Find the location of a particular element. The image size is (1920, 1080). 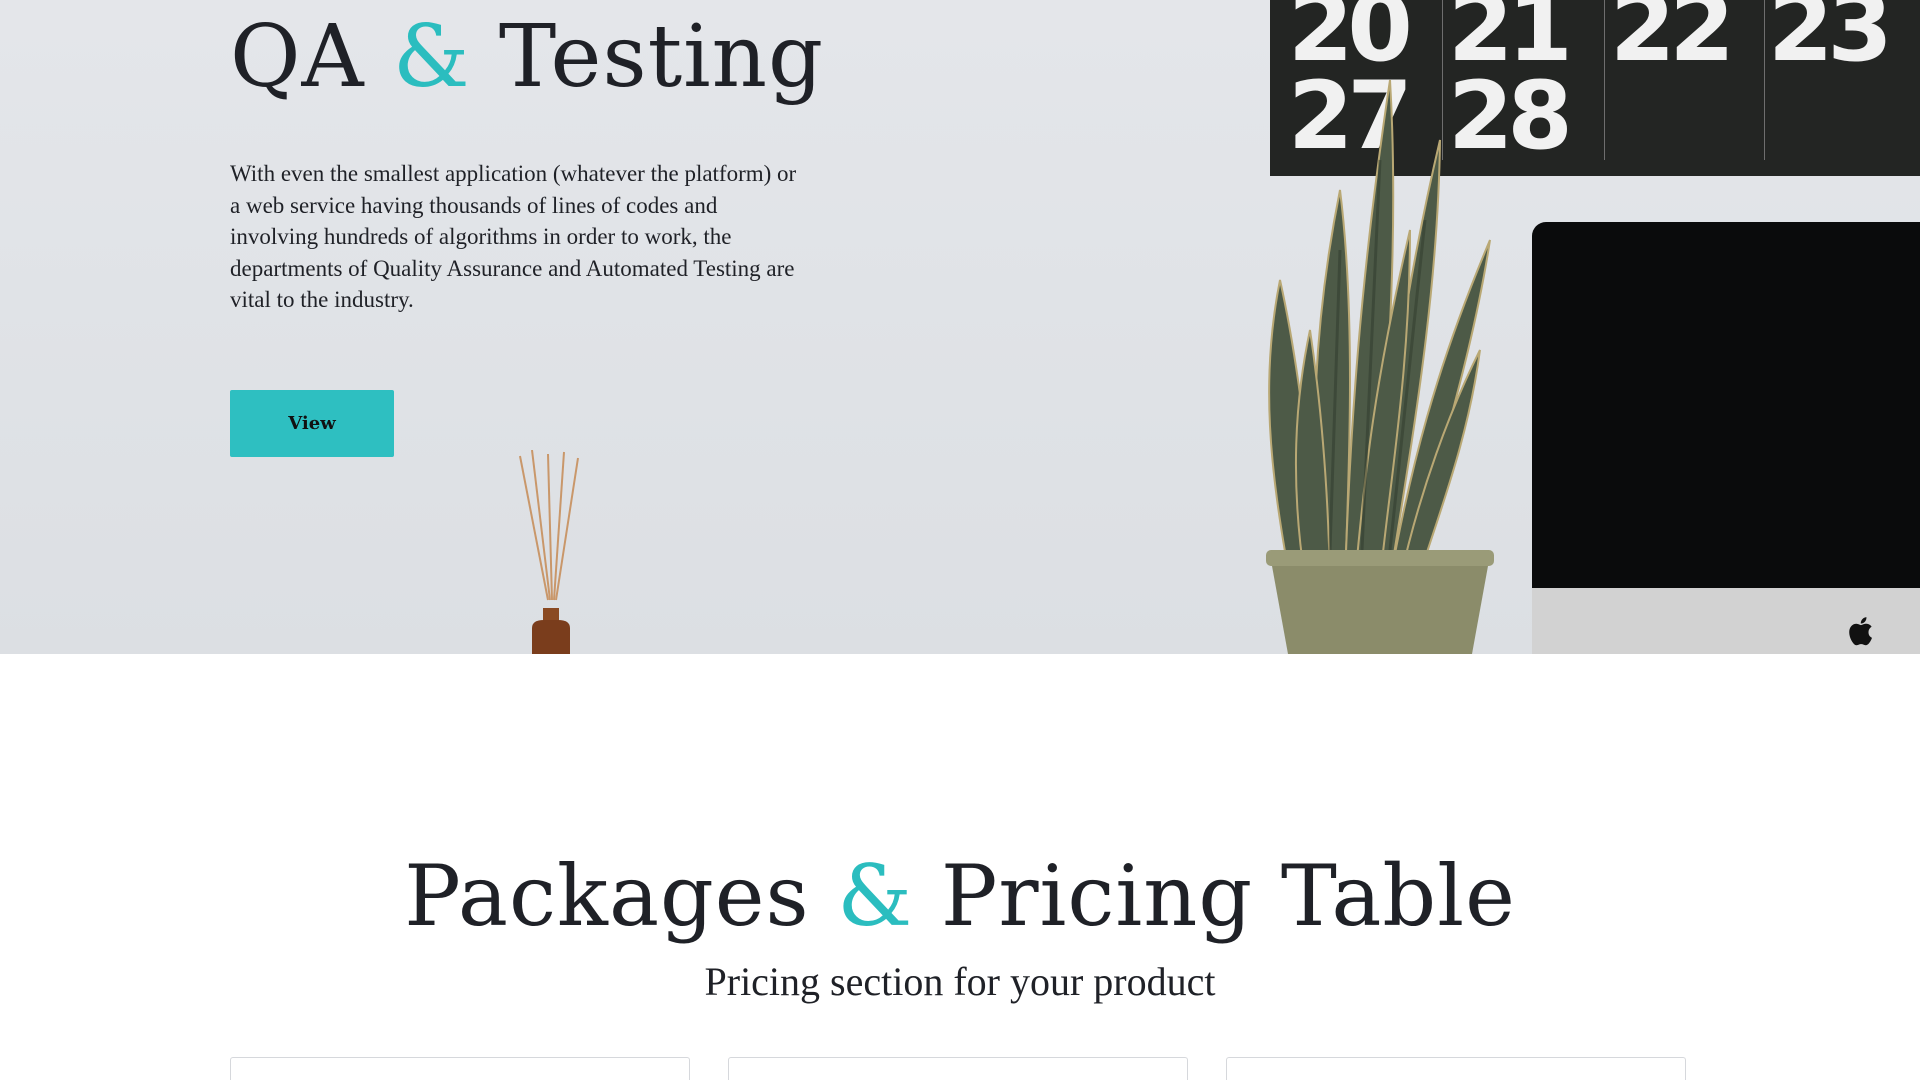

pricing-title: Packages & Pricing Table is located at coordinates (960, 896).